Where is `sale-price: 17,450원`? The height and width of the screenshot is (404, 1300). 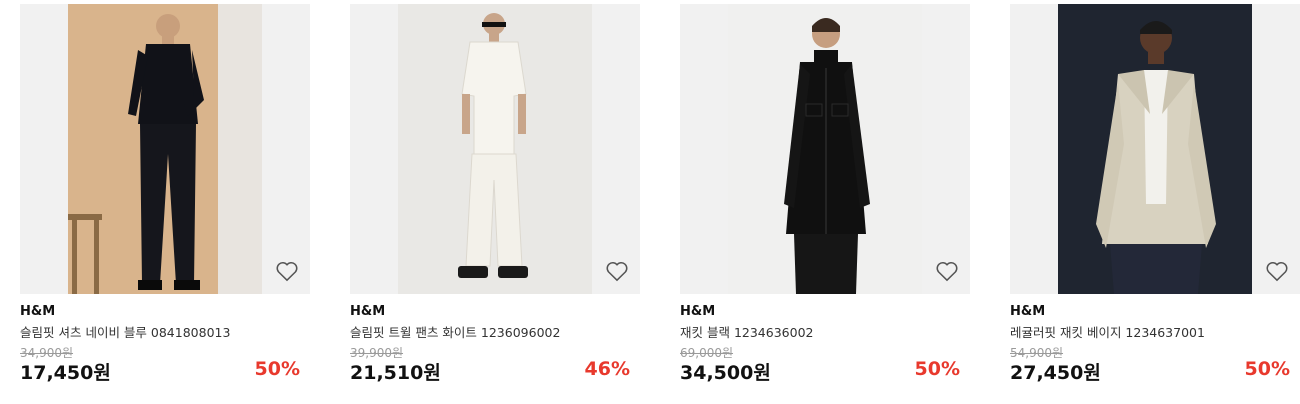 sale-price: 17,450원 is located at coordinates (65, 373).